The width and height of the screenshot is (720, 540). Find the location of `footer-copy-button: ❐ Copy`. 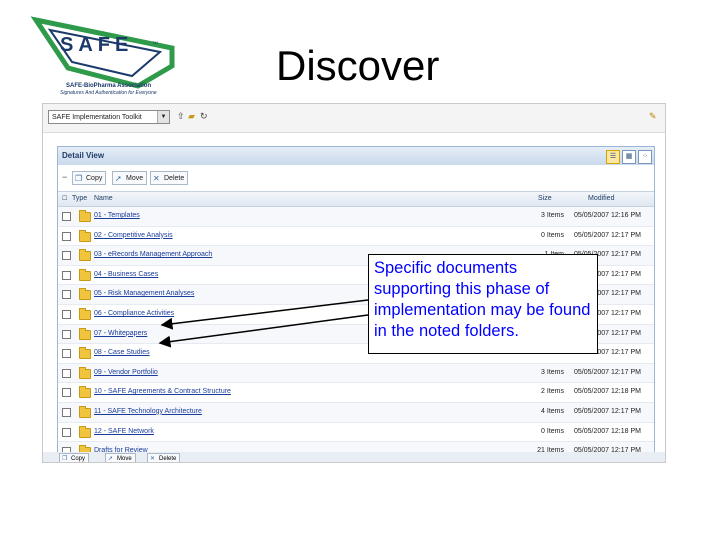

footer-copy-button: ❐ Copy is located at coordinates (74, 457).